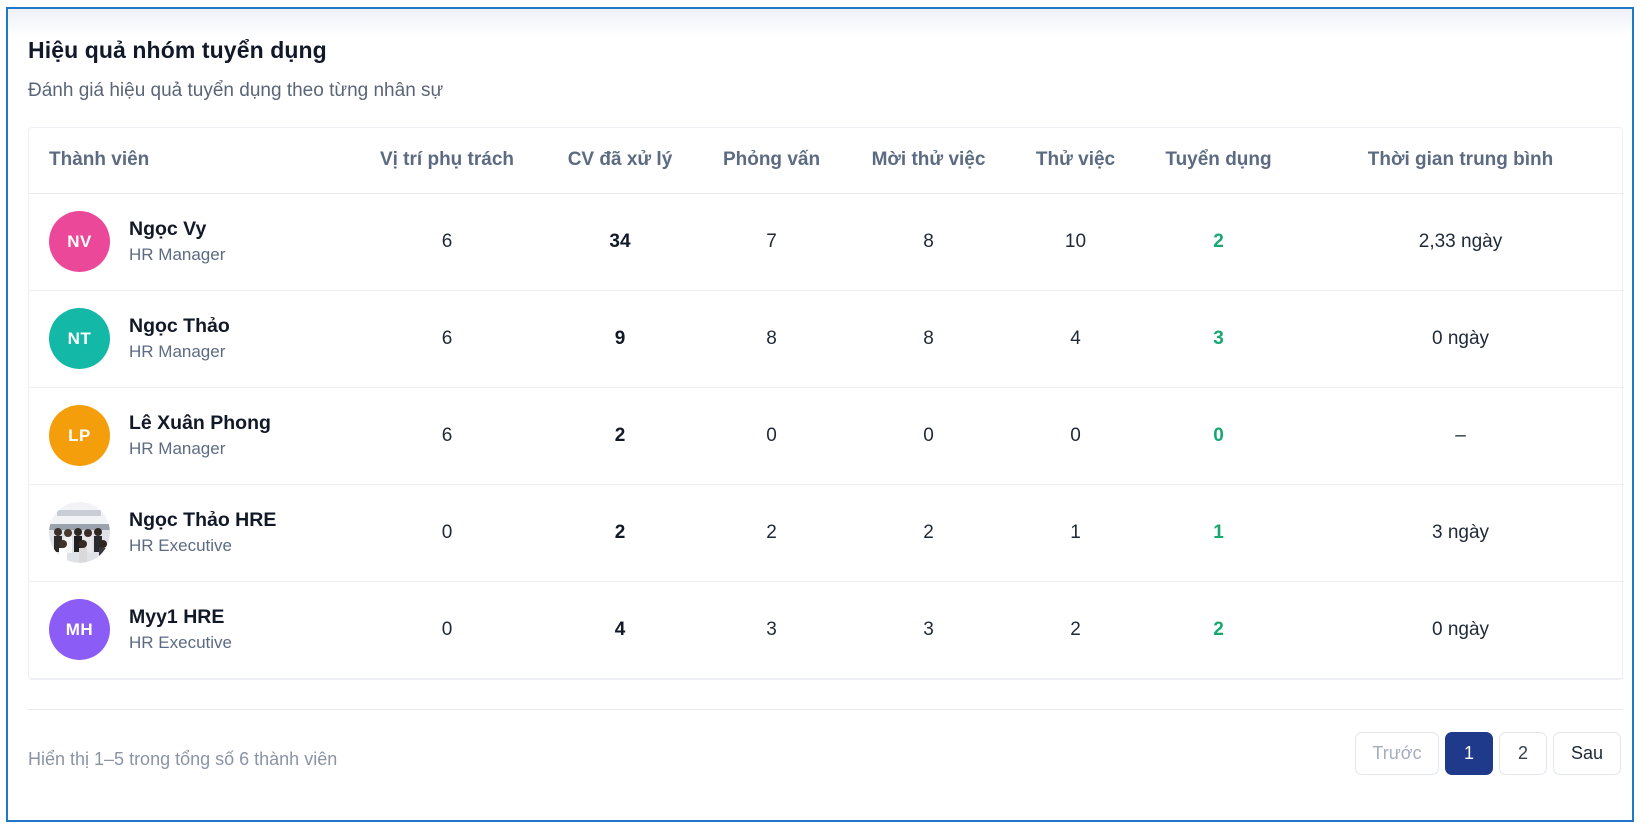  I want to click on interview-cell: 3, so click(771, 629).